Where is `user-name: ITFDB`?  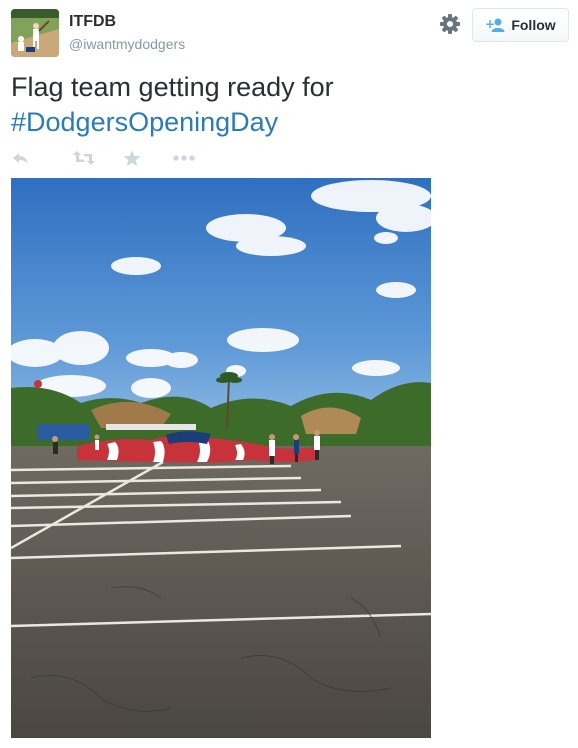 user-name: ITFDB is located at coordinates (92, 22).